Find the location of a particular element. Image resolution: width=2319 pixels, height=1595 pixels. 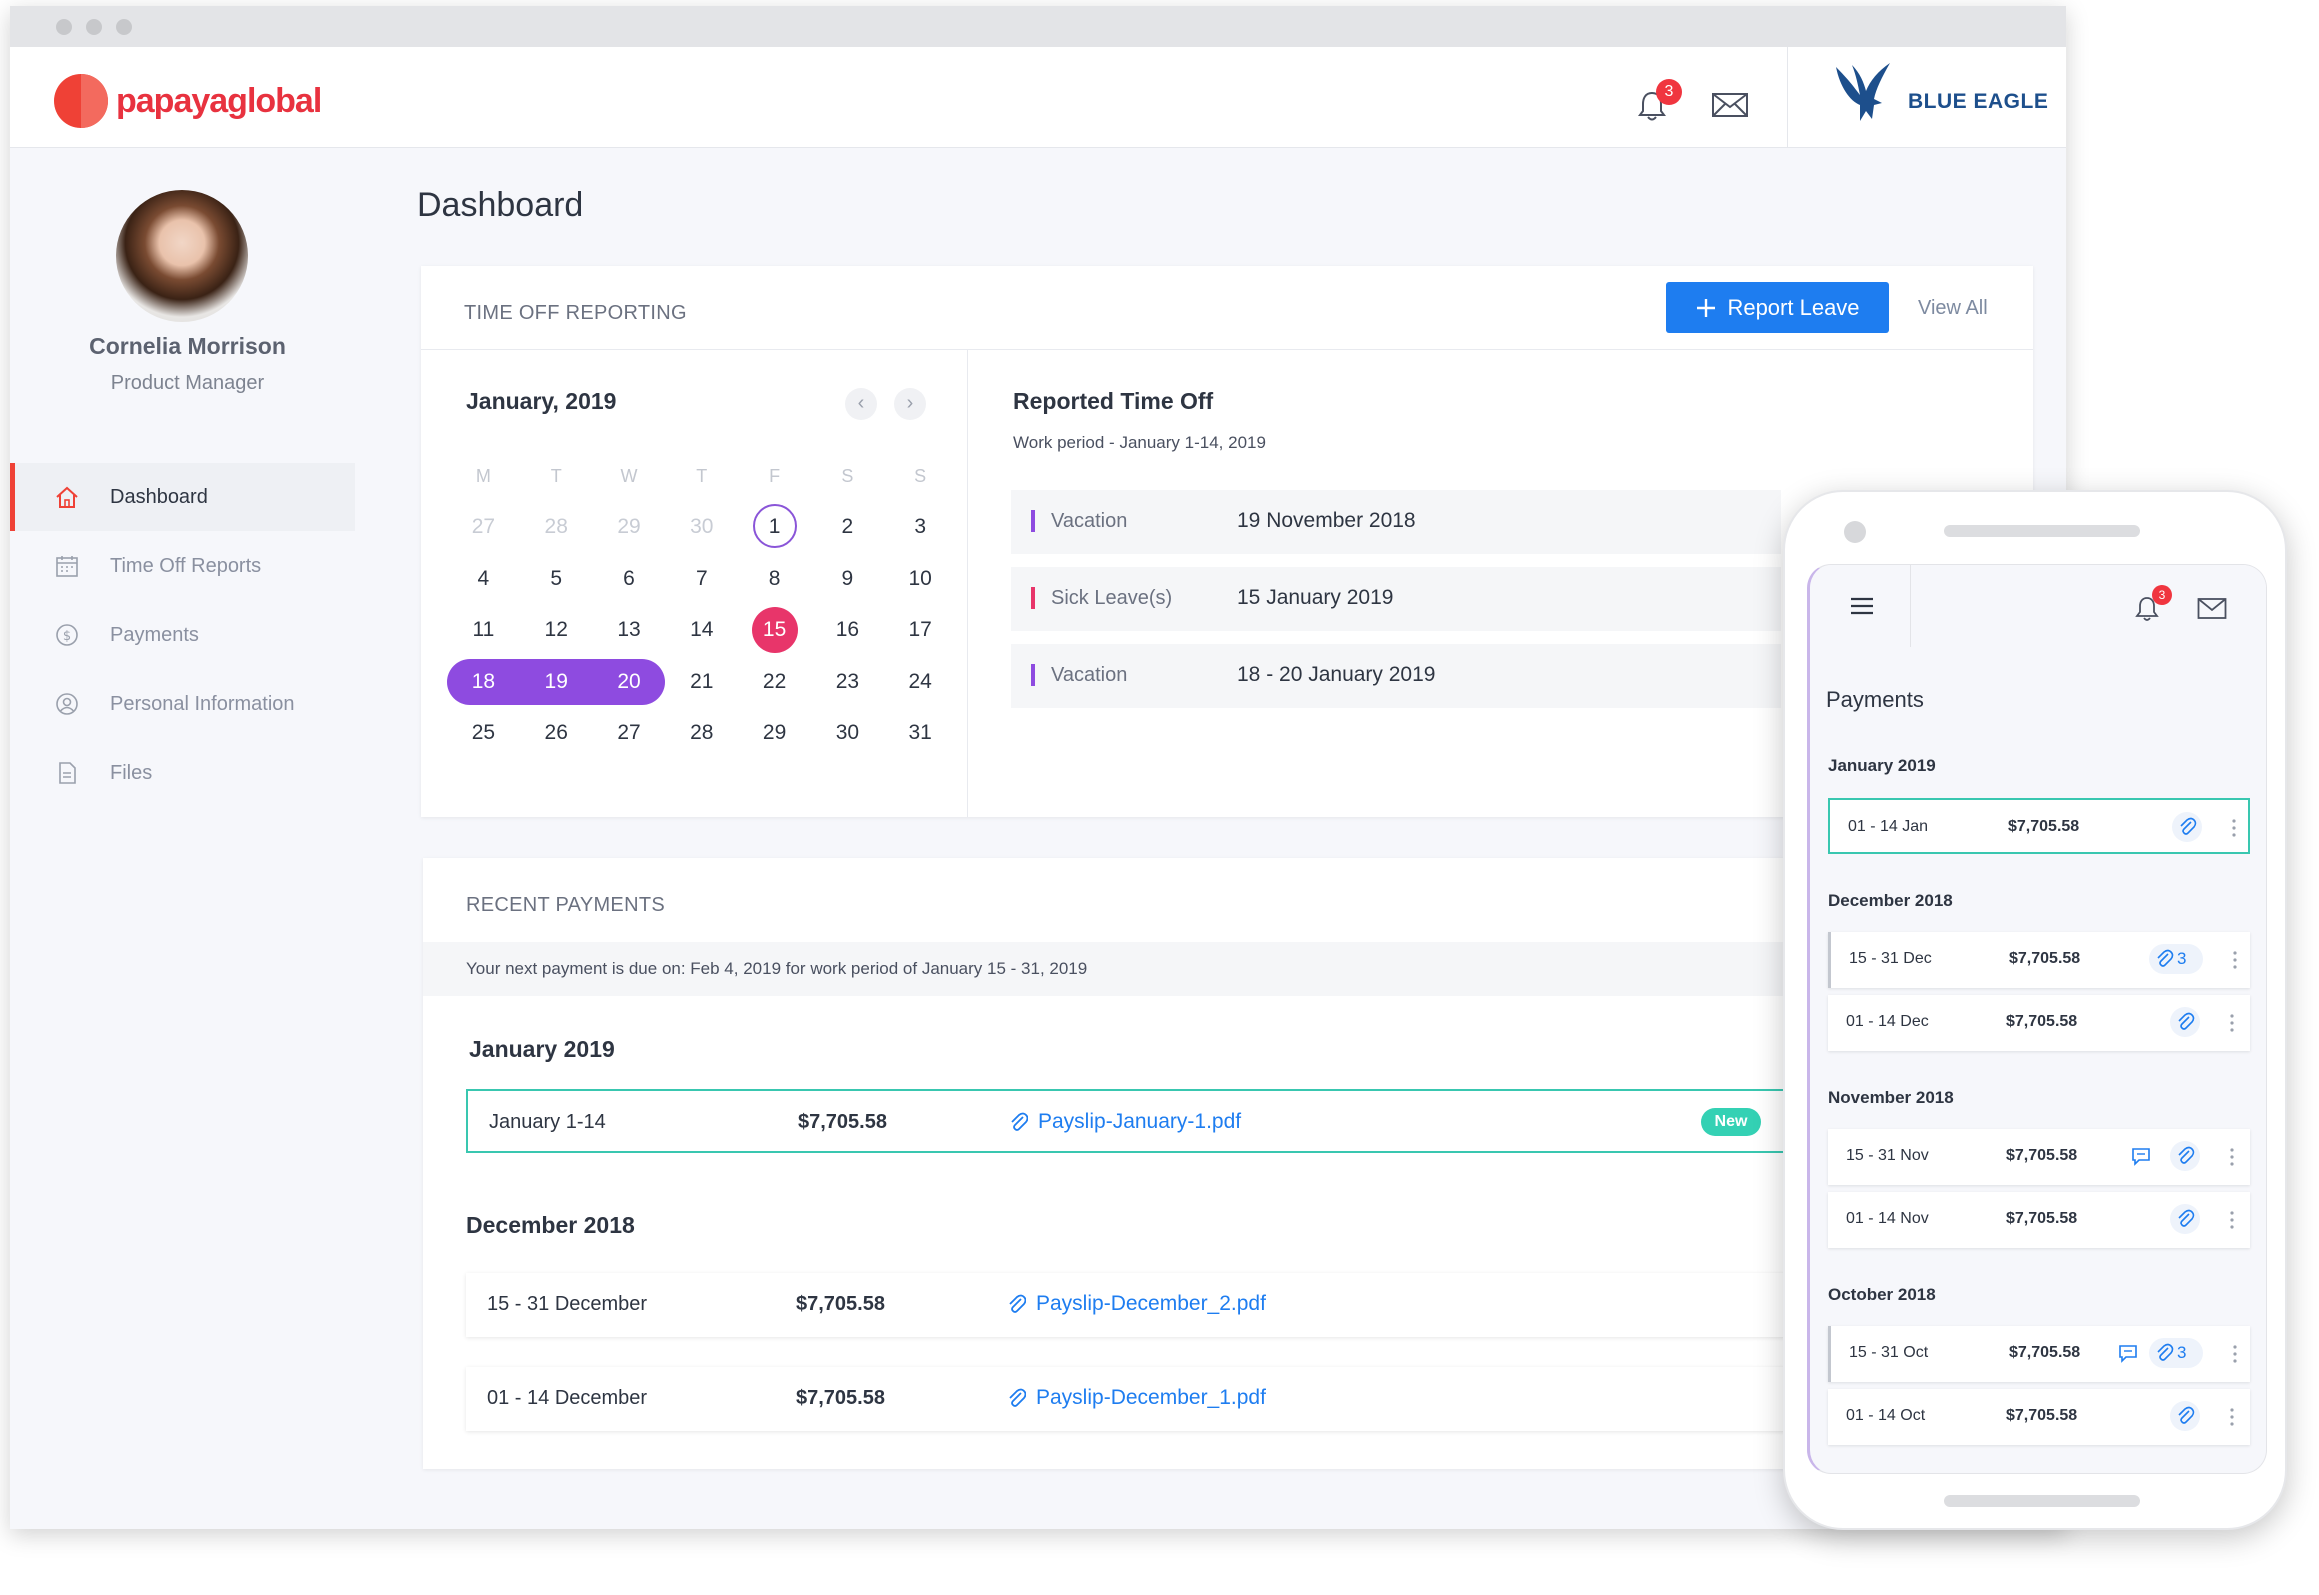

mail-icon is located at coordinates (2212, 609).